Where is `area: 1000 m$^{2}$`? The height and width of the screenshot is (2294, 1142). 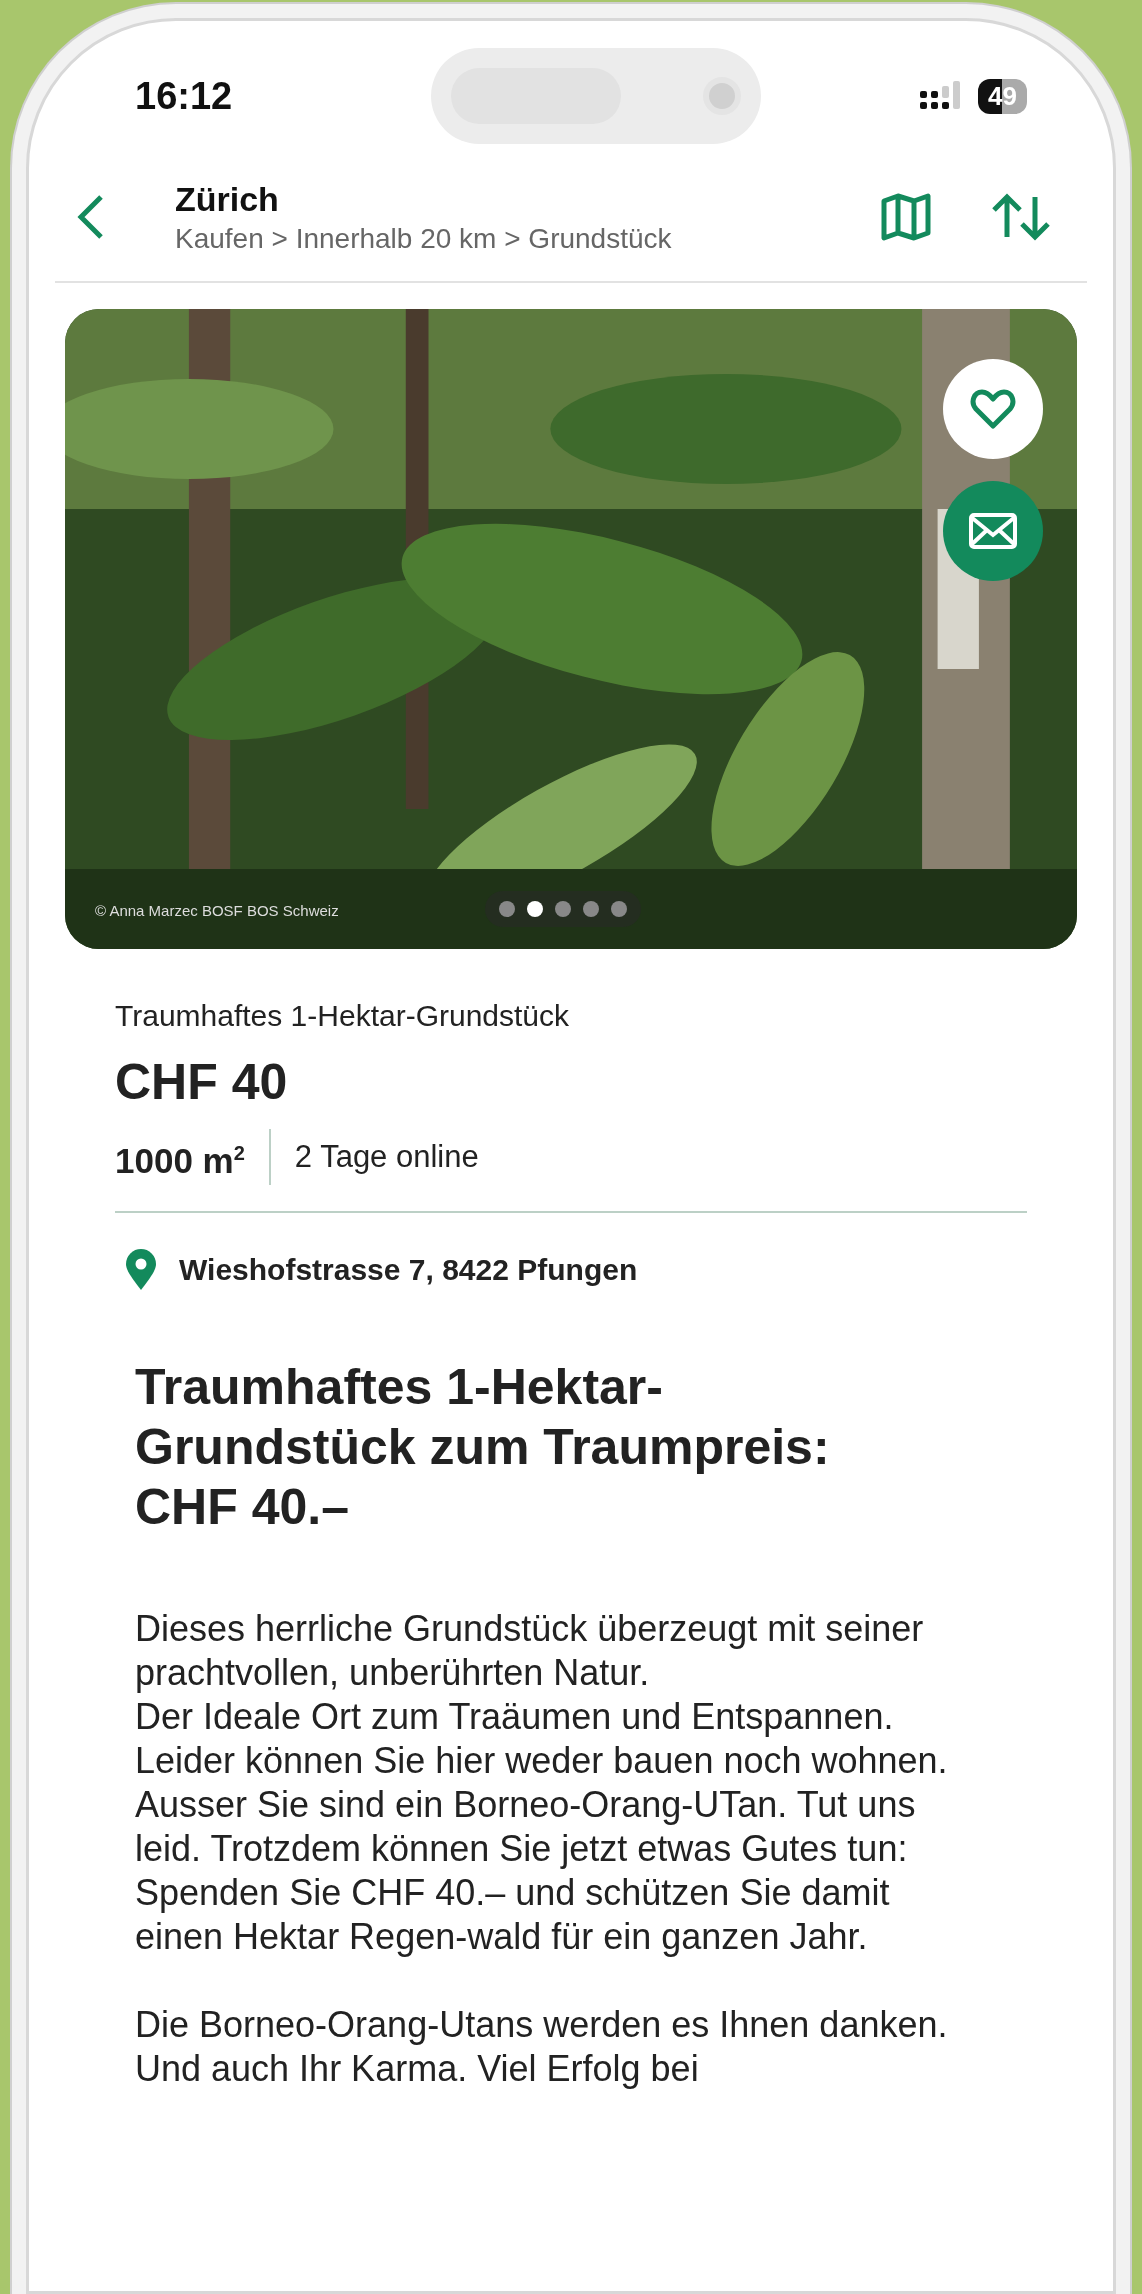
area: 1000 m$^{2}$ is located at coordinates (193, 1157).